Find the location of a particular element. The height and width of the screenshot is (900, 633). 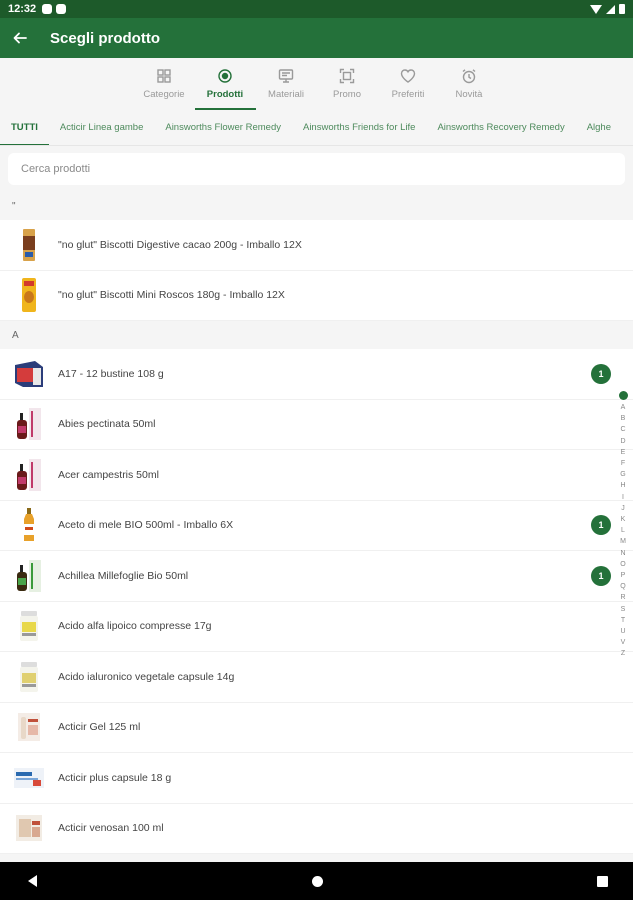

section-header: " is located at coordinates (316, 206).